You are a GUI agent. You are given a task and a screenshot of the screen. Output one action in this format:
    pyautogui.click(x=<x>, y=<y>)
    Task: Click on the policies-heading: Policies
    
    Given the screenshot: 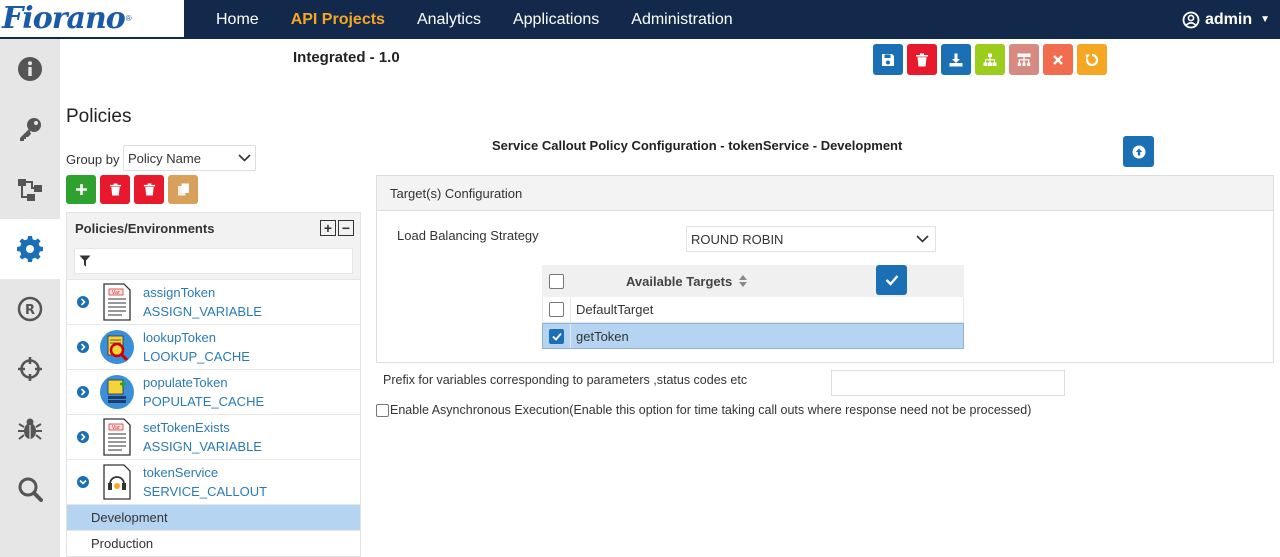 What is the action you would take?
    pyautogui.click(x=99, y=116)
    